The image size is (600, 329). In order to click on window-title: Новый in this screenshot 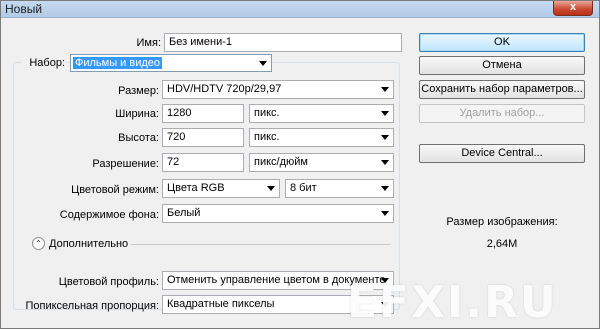, I will do `click(24, 9)`.